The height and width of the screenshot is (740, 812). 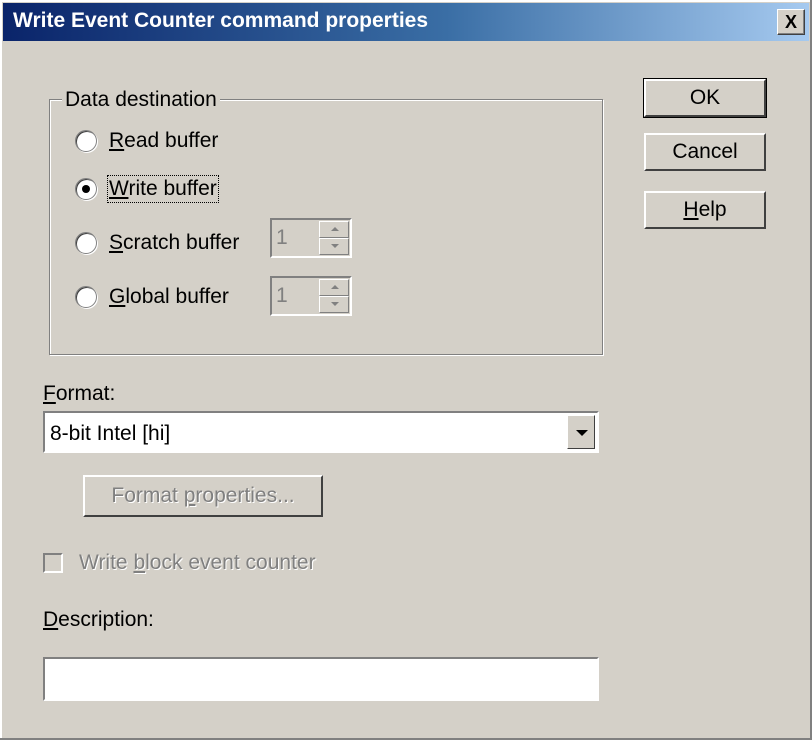 I want to click on global-buffer-value: 1, so click(x=282, y=295).